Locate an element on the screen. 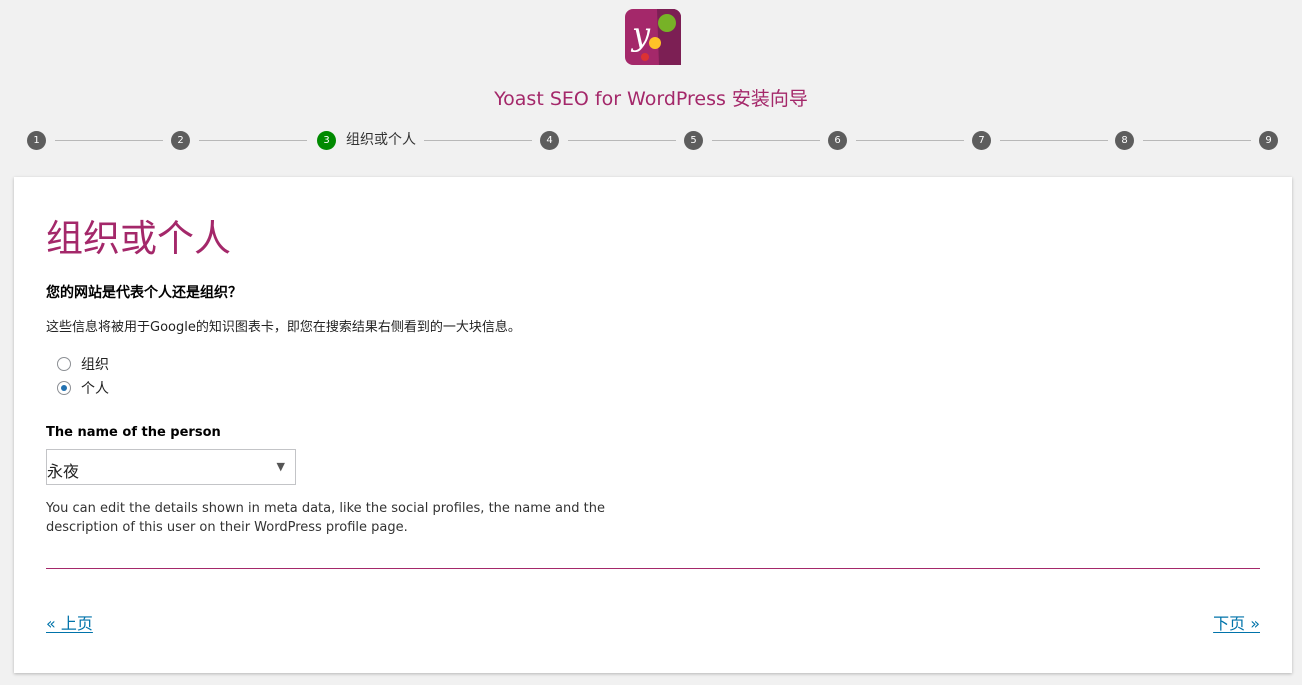 This screenshot has width=1302, height=685. radio-person is located at coordinates (64, 388).